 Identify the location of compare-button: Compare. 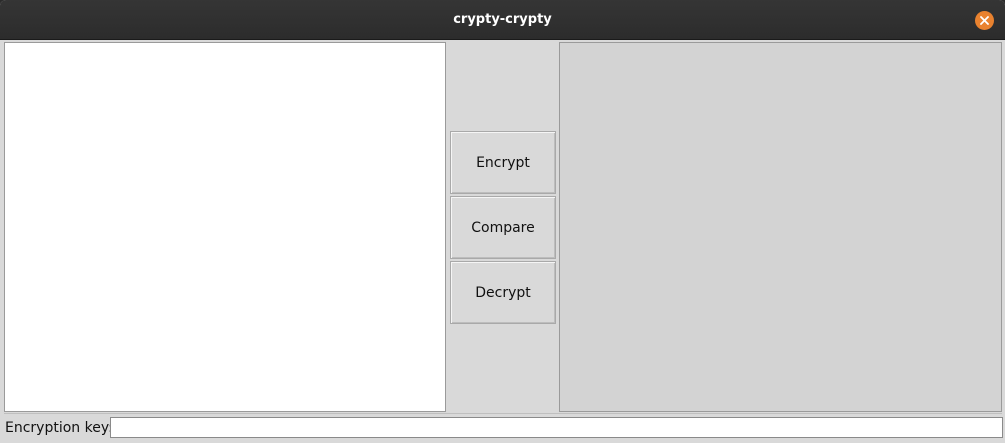
(503, 227).